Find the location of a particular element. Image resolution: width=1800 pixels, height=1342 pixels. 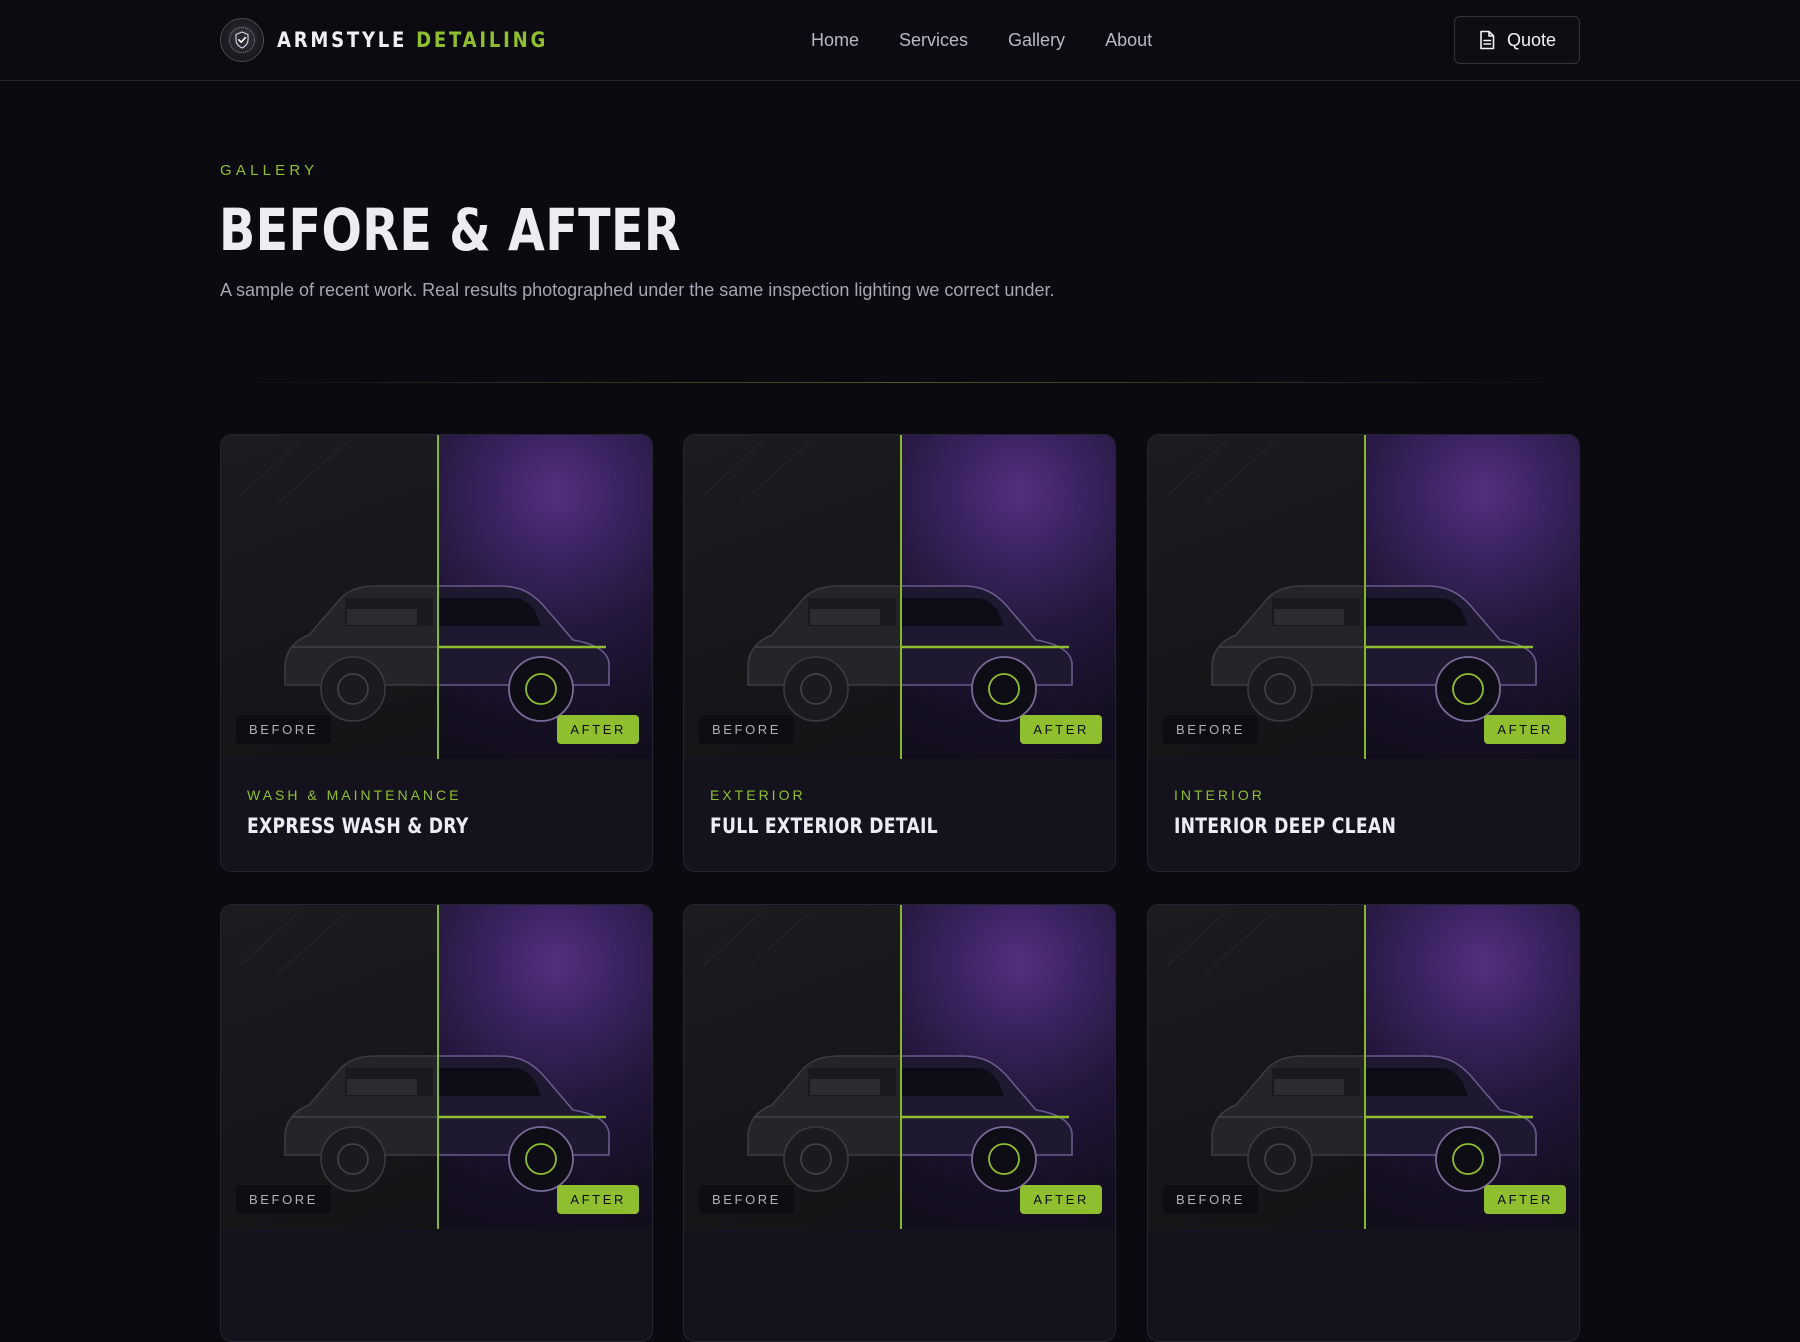

card-title: INTERIOR DEEP CLEAN is located at coordinates (1285, 826).